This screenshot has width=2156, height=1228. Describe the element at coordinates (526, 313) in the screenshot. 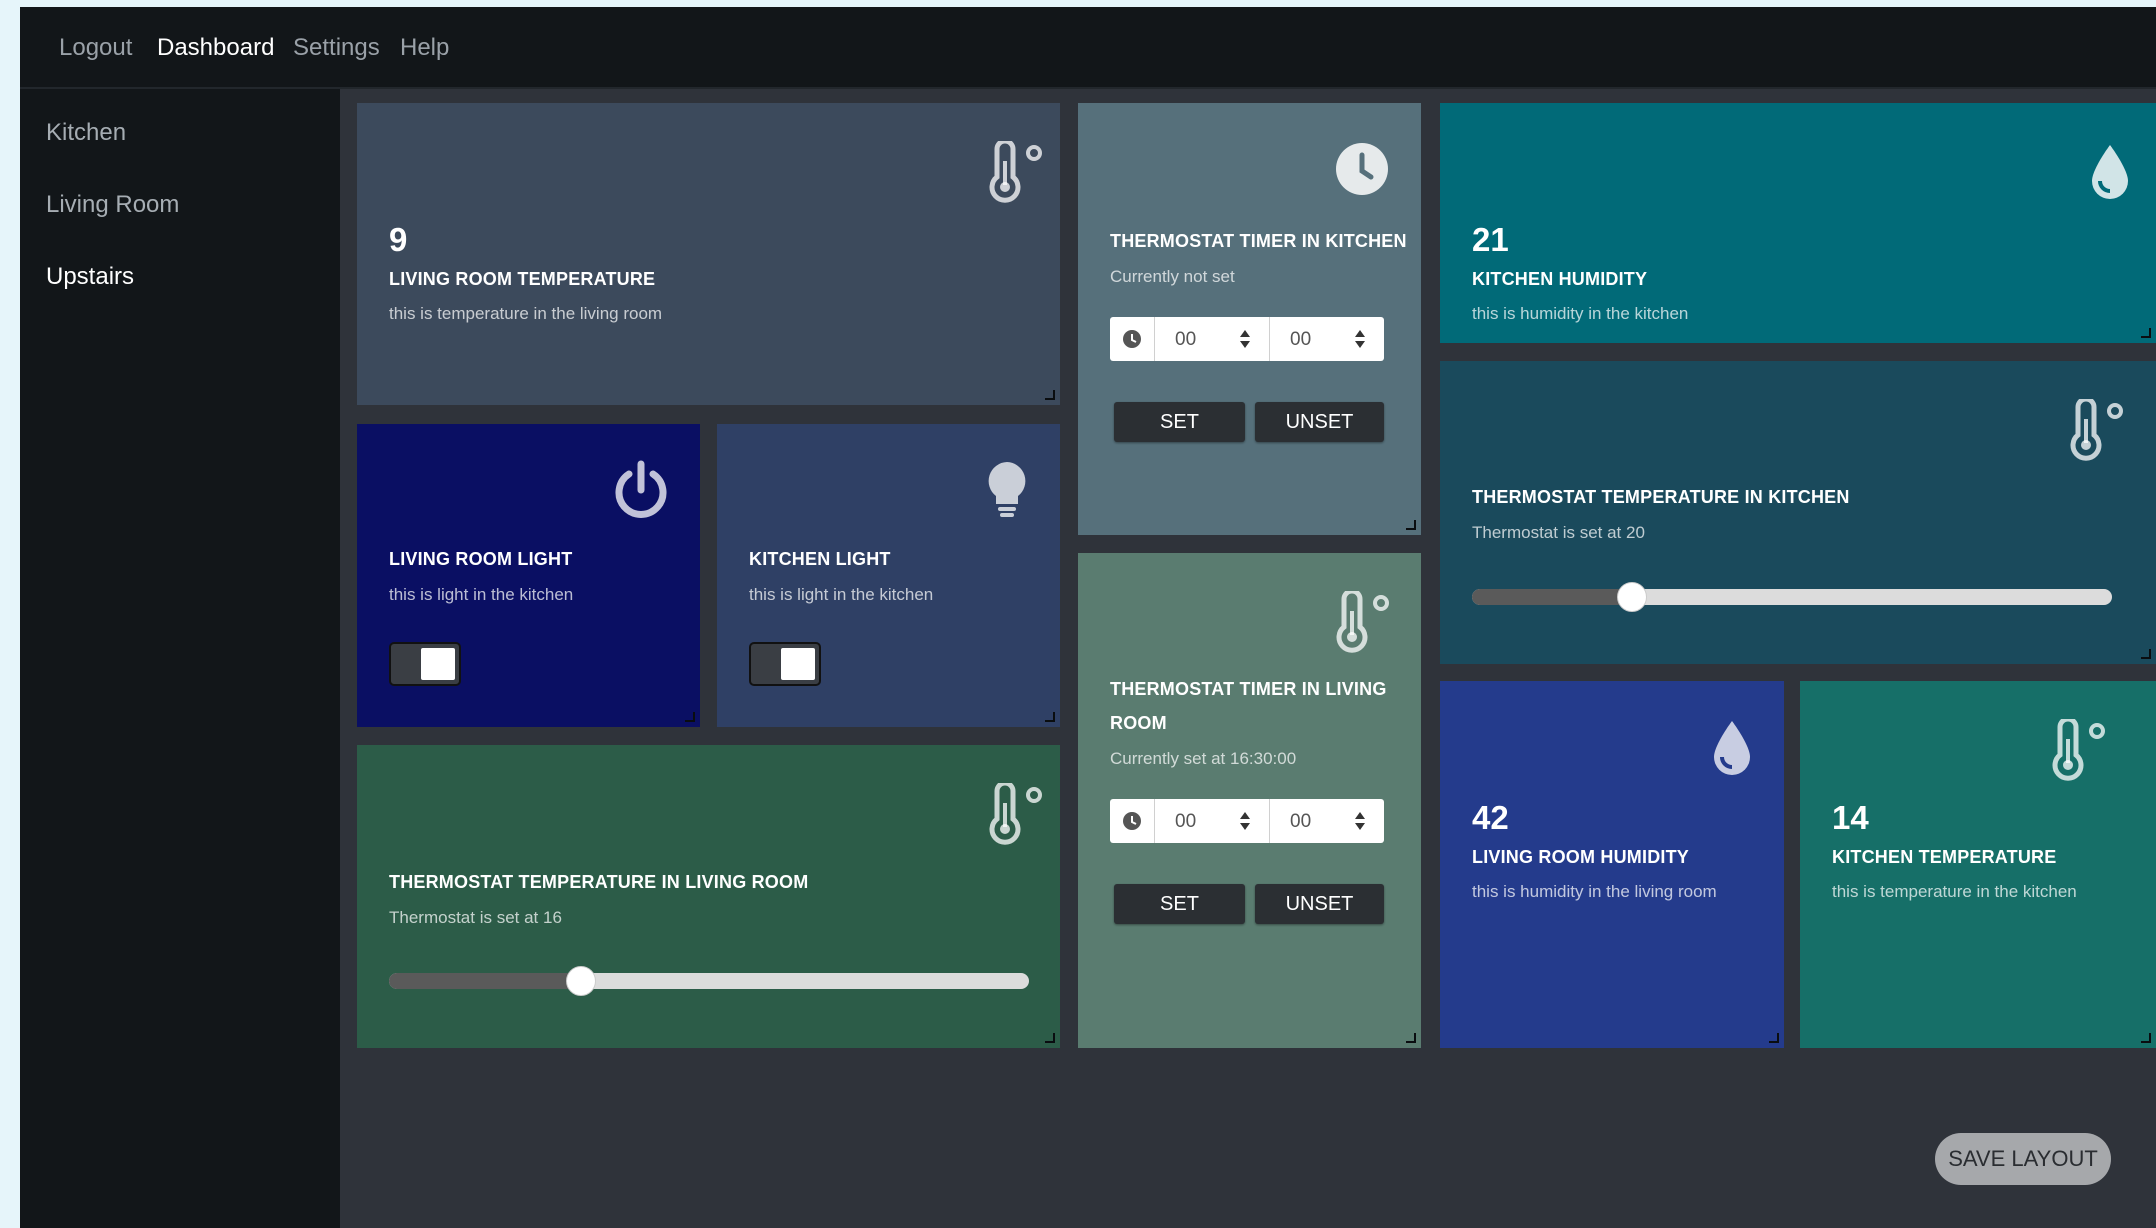

I see `living-room-temperature-desc: this is temperature in the living room` at that location.